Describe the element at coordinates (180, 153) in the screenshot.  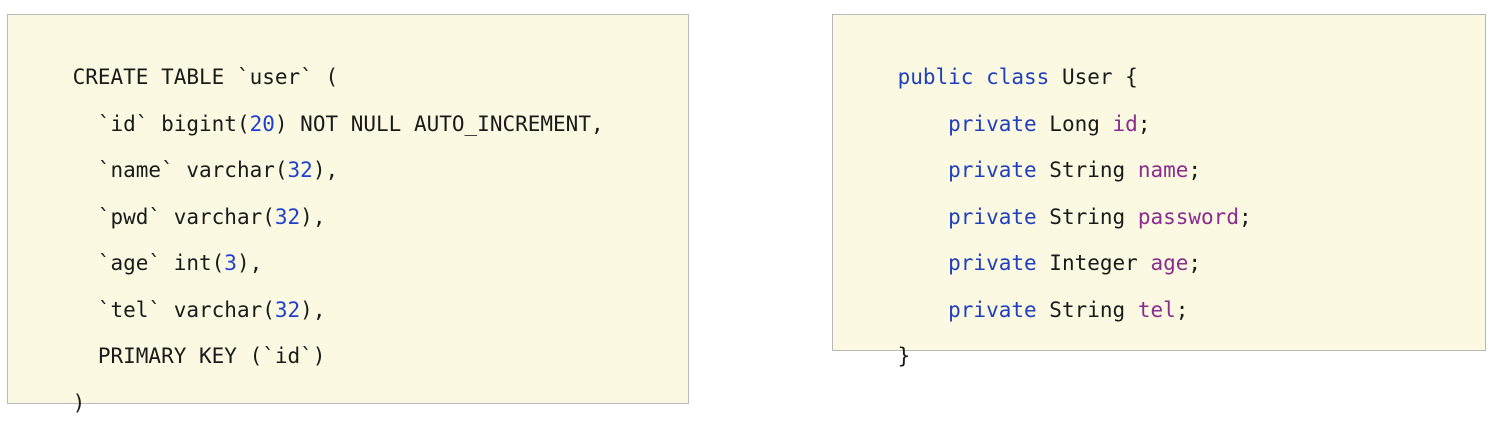
I see `sql-line-3: `name` varchar(32),` at that location.